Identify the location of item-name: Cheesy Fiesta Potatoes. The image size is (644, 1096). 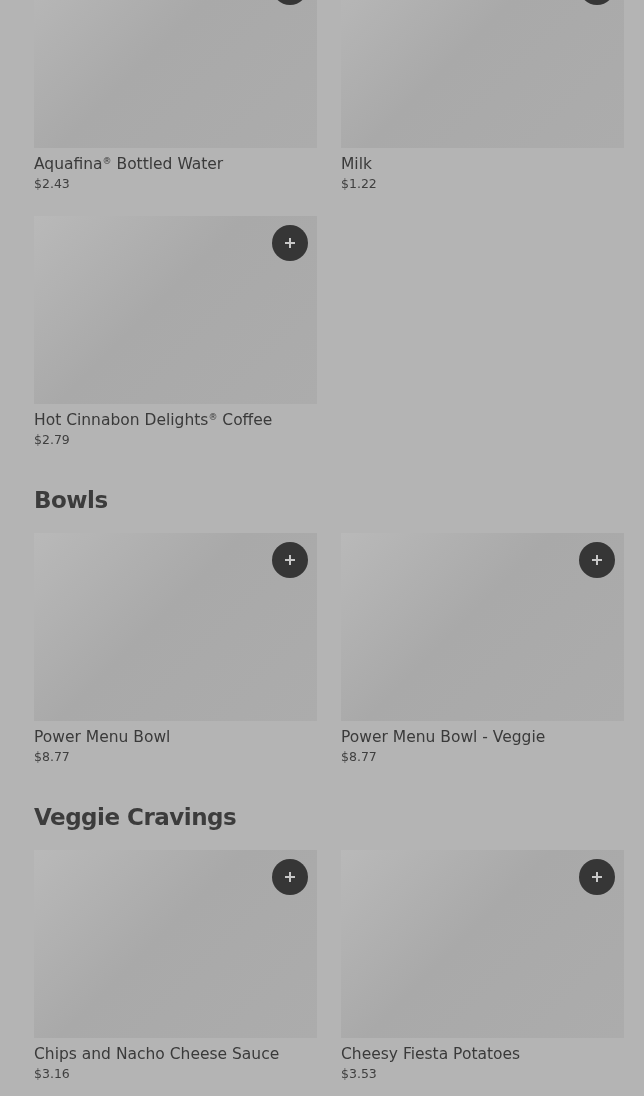
(431, 1054).